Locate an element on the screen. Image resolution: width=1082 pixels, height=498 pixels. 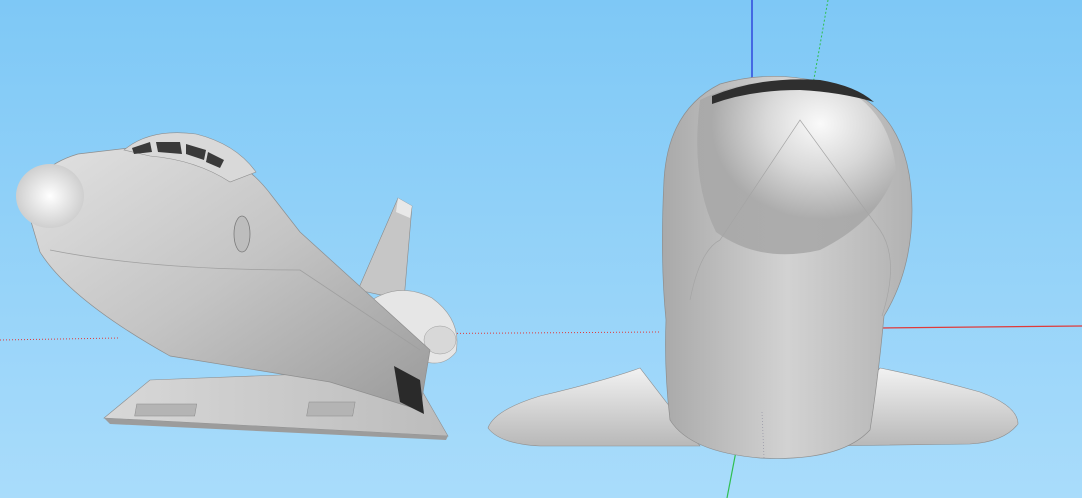
elevon-right is located at coordinates (331, 409).